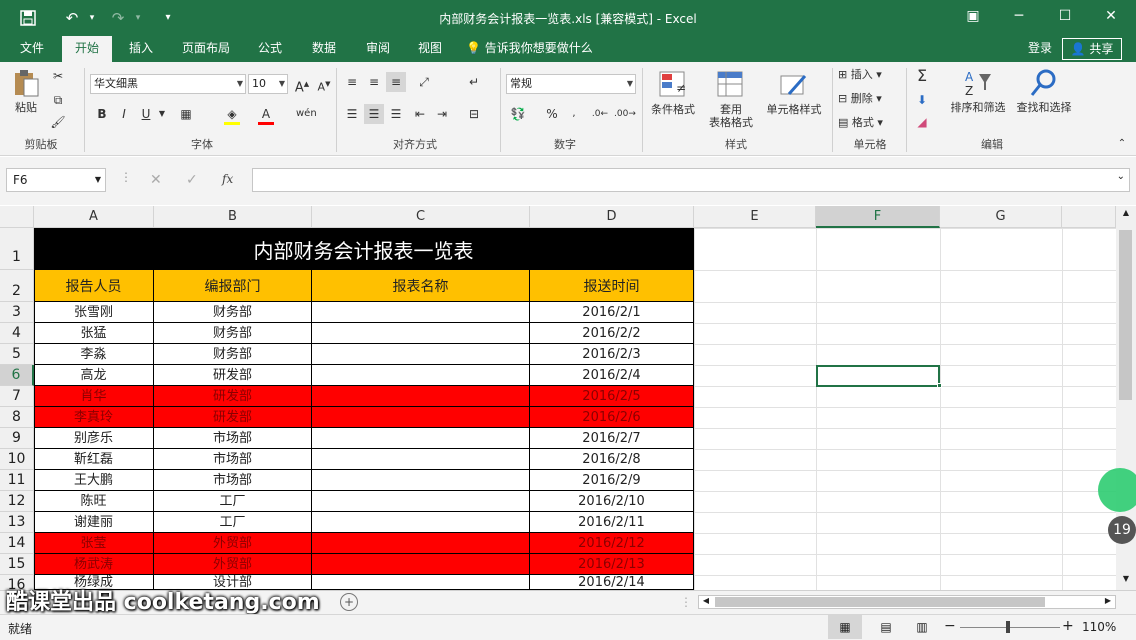 The width and height of the screenshot is (1136, 640). I want to click on column-header-b: B, so click(233, 217).